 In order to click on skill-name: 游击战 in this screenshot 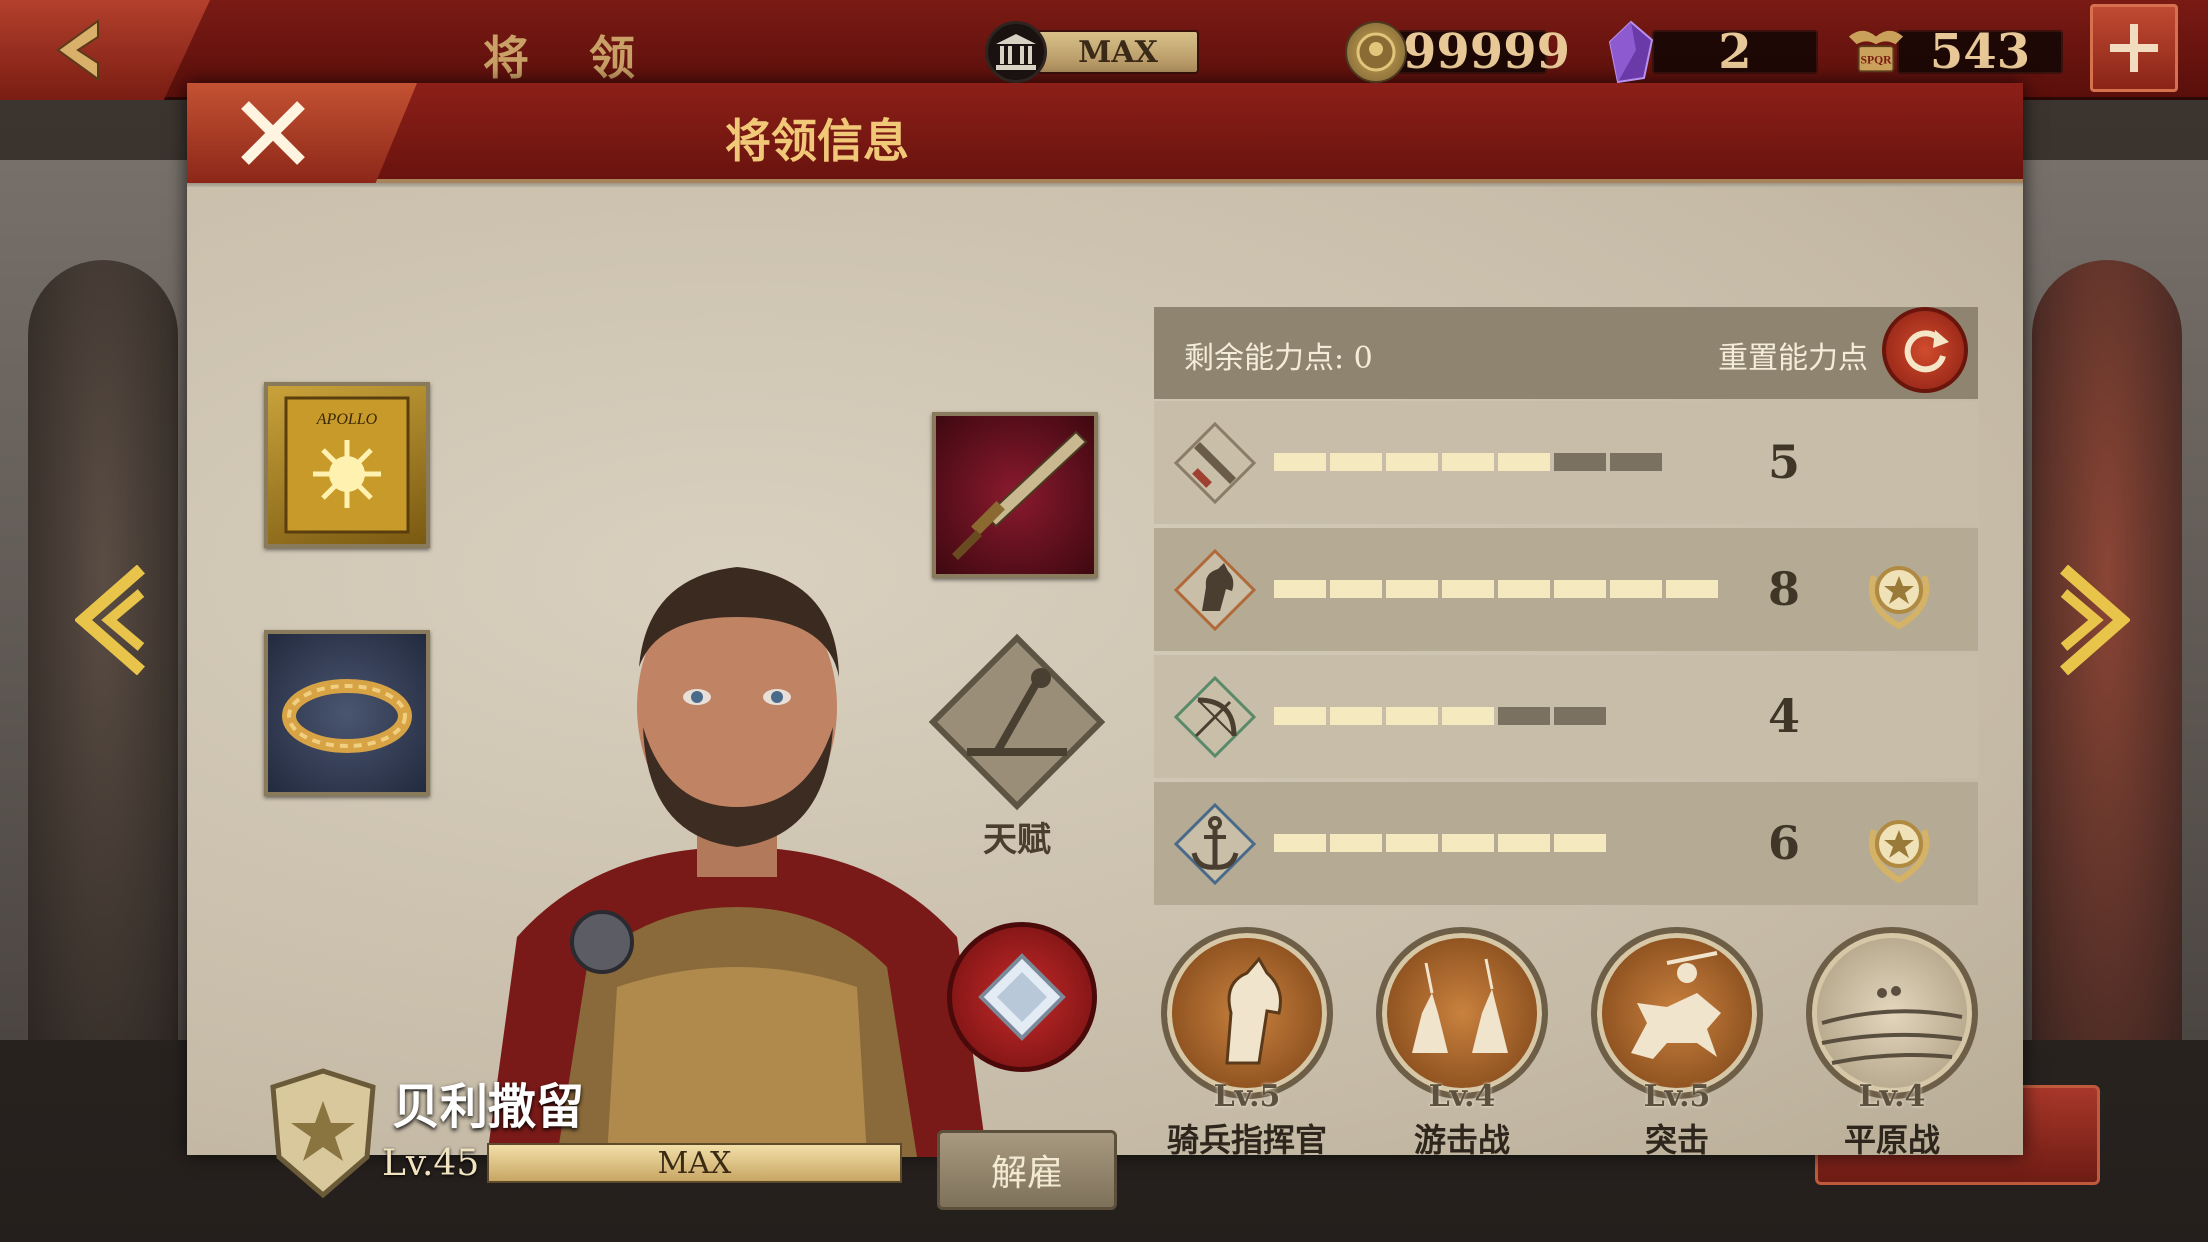, I will do `click(1461, 1140)`.